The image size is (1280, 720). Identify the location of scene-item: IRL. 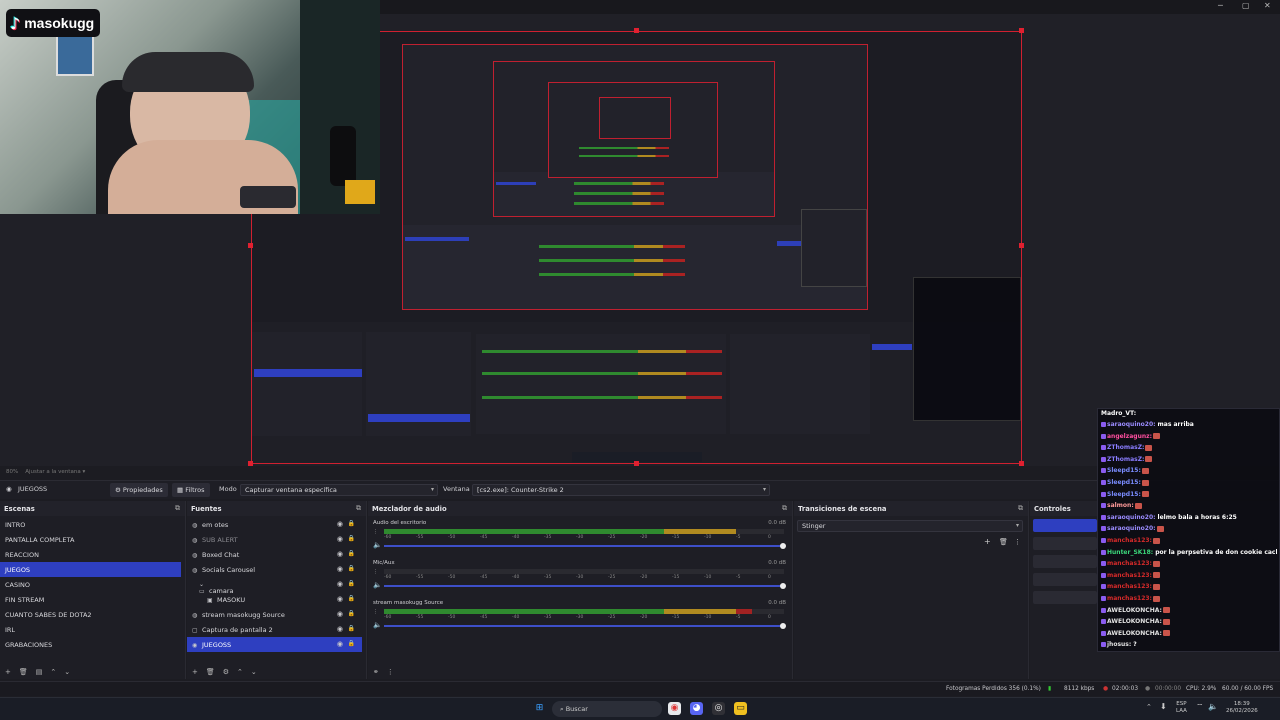
(90, 629).